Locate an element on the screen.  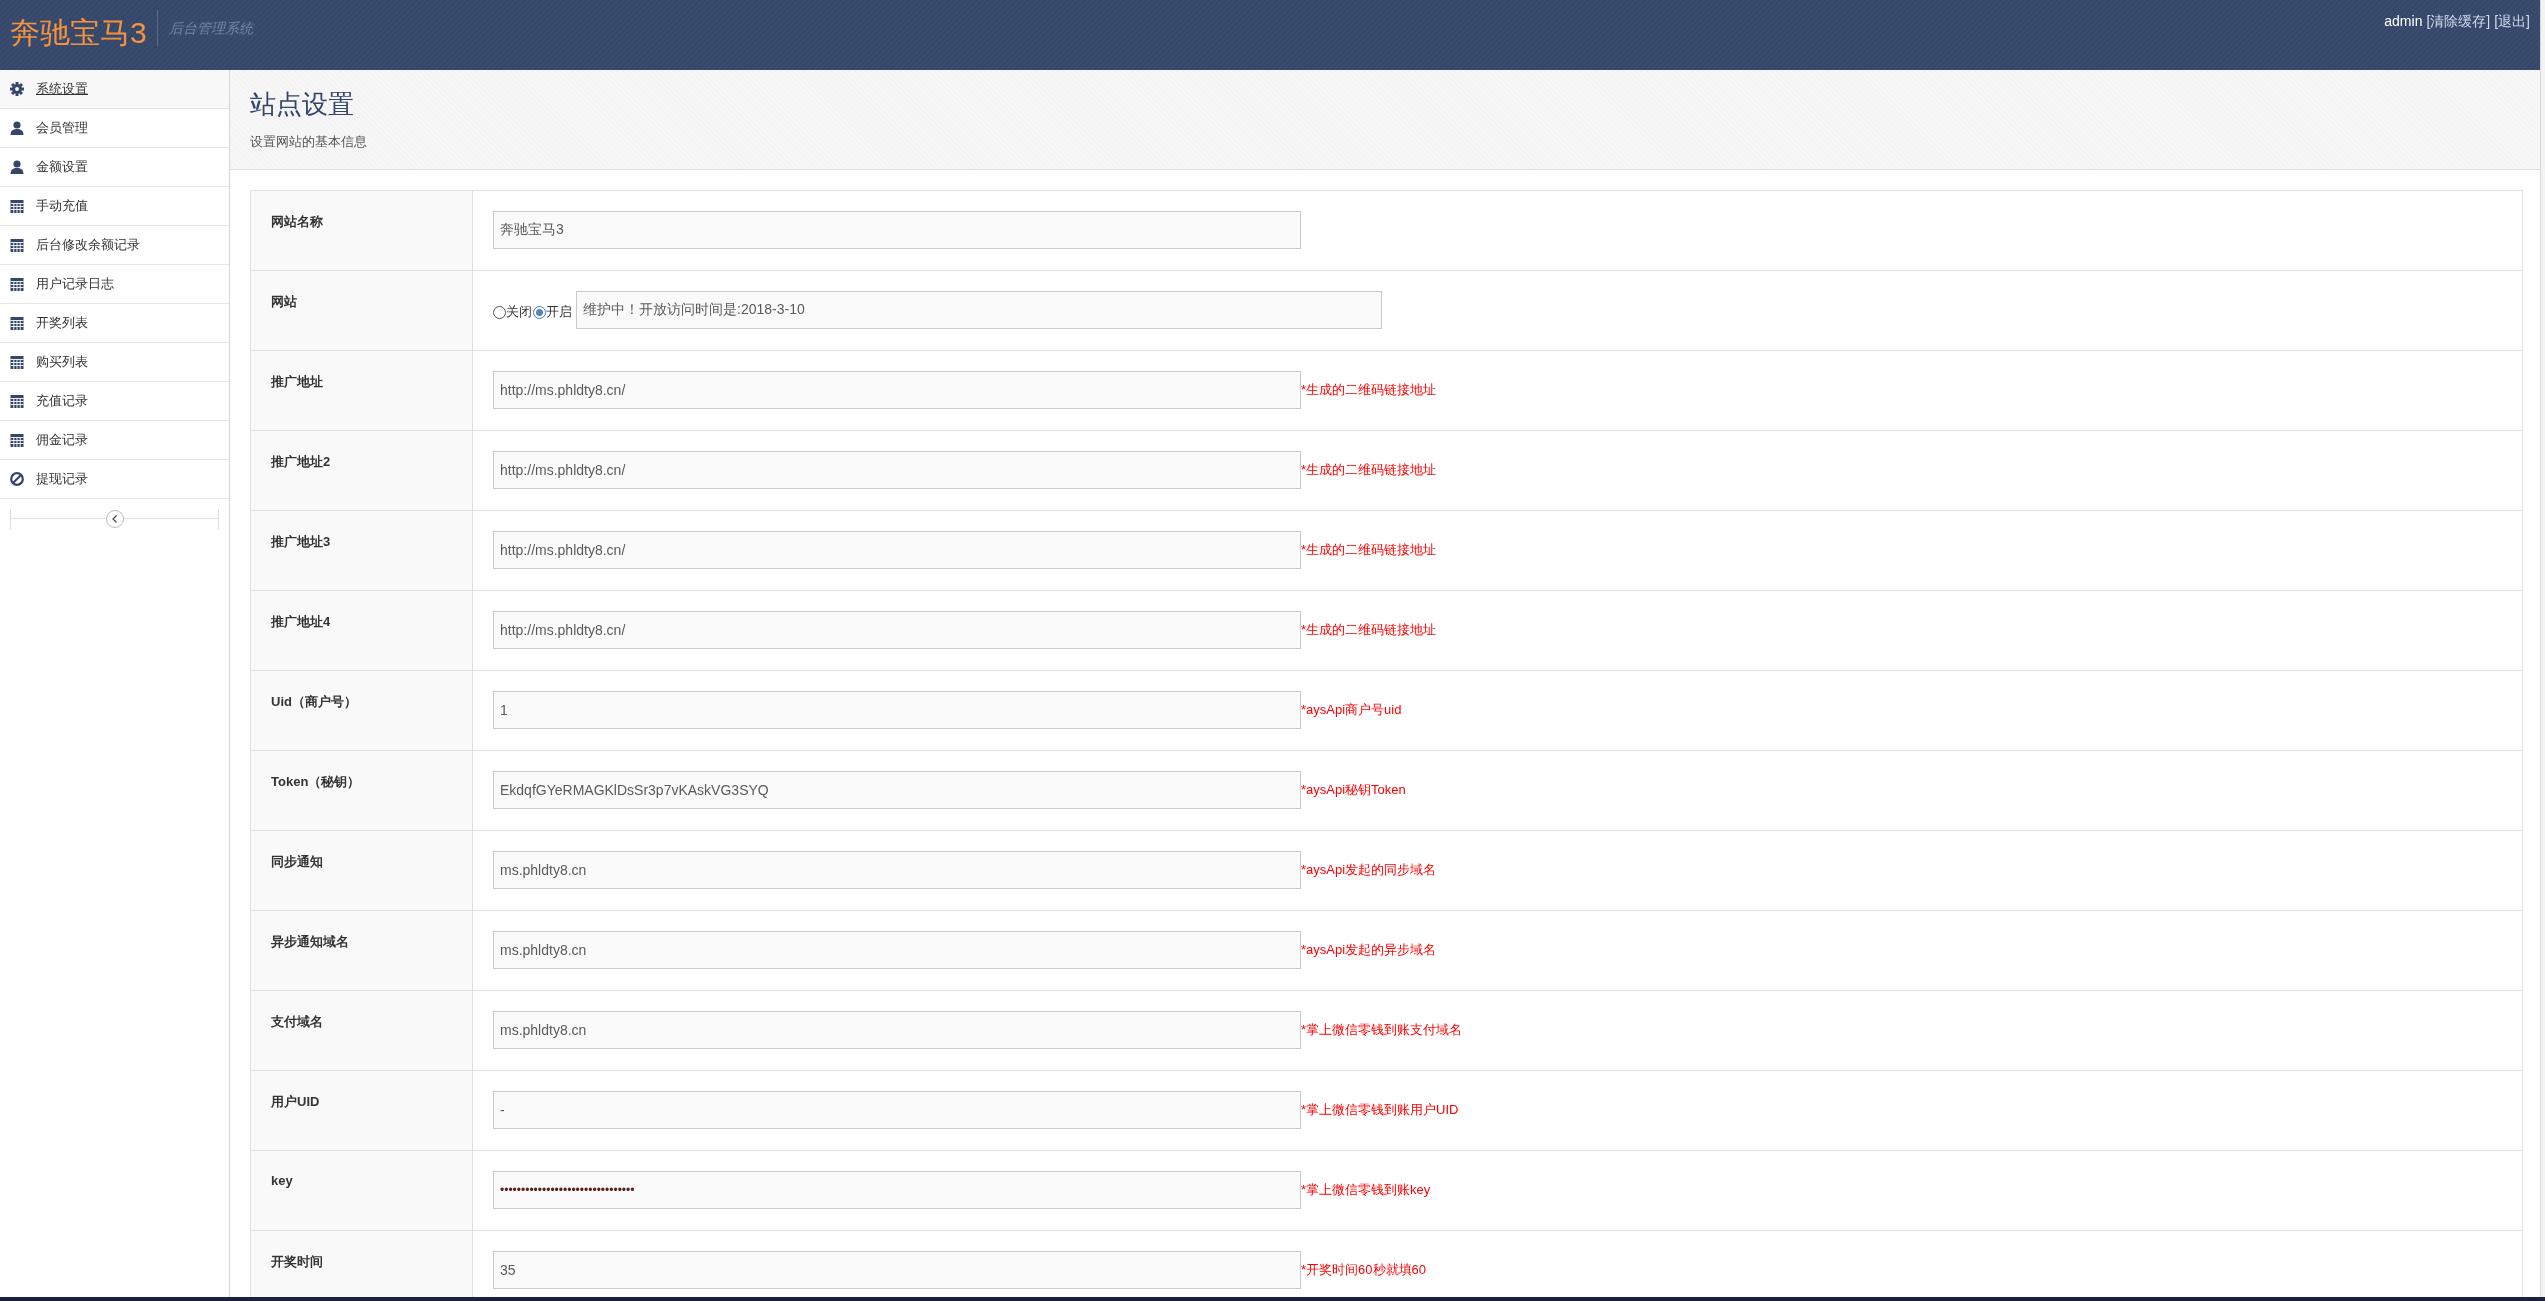
text-field: 维护中！开放访问时间是:2018-3-10 is located at coordinates (979, 310).